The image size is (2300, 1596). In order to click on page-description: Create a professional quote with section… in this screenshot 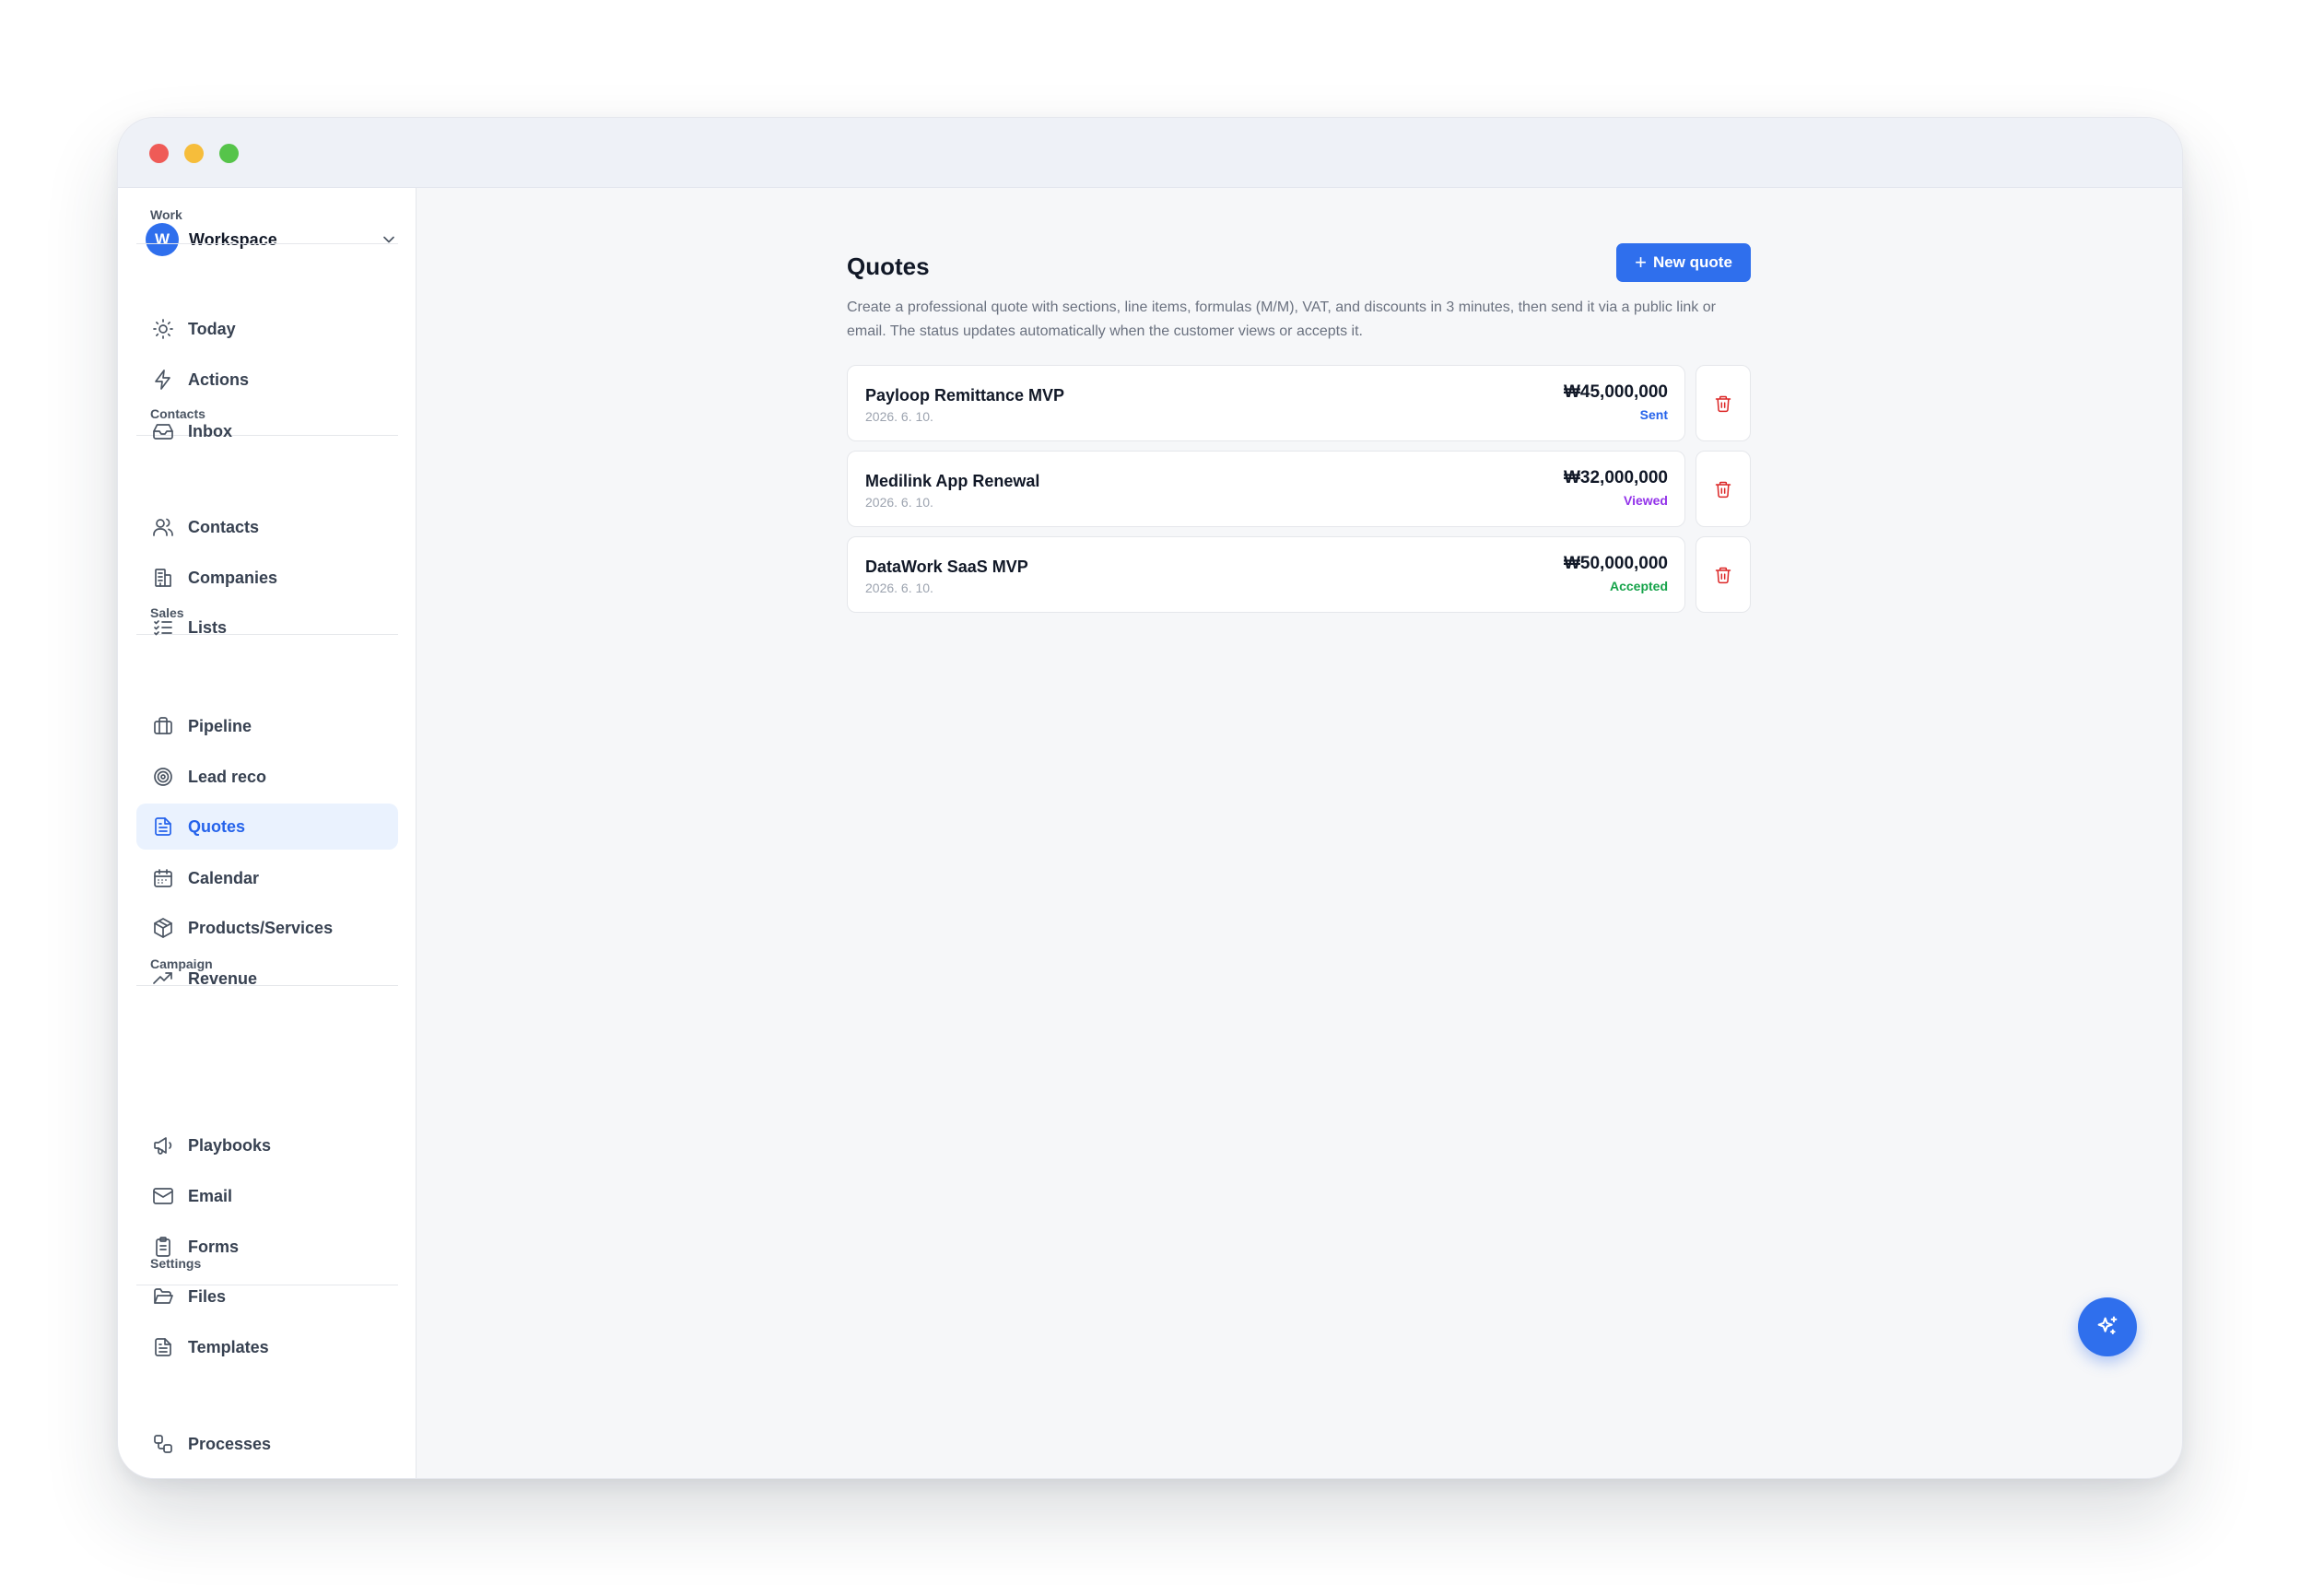, I will do `click(1281, 319)`.